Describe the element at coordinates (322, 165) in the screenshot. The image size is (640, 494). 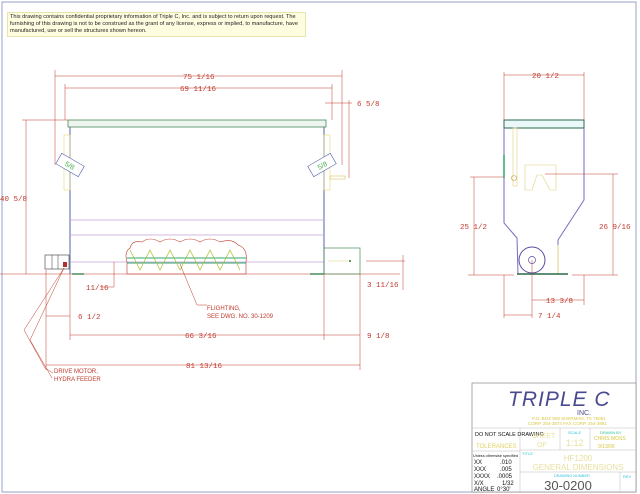
I see `right-tag: 5/8` at that location.